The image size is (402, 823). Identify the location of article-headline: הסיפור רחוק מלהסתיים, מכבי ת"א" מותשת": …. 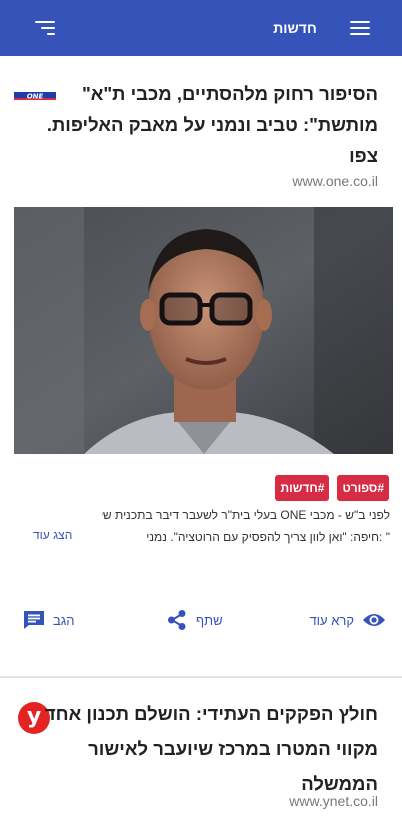
(208, 124).